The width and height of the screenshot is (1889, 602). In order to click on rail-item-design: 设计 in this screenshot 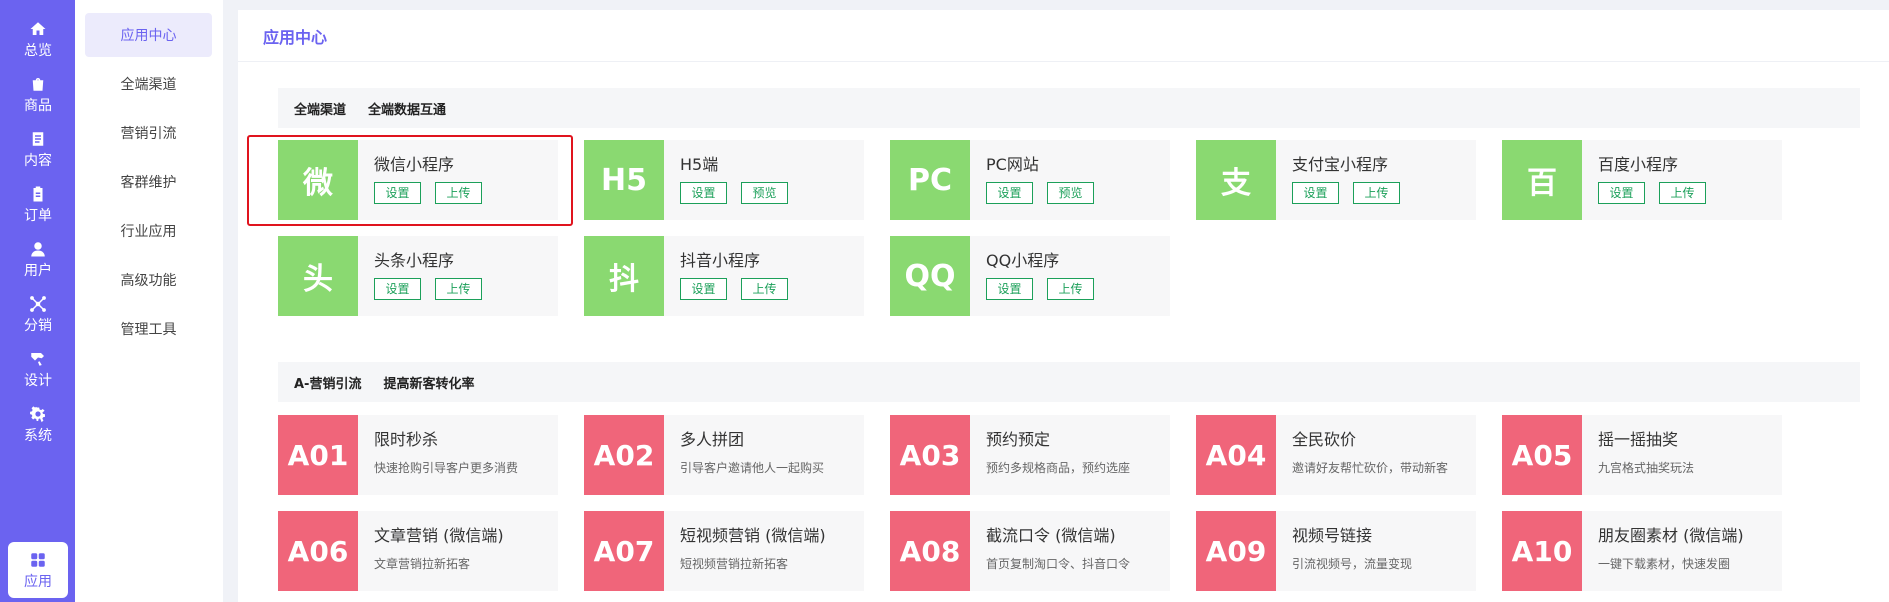, I will do `click(38, 369)`.